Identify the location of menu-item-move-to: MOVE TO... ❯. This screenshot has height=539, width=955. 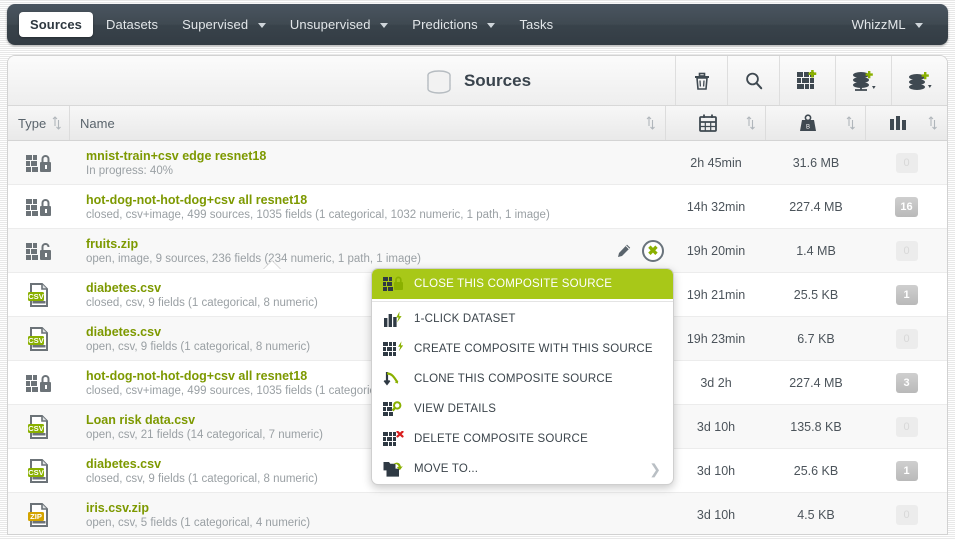
(522, 469).